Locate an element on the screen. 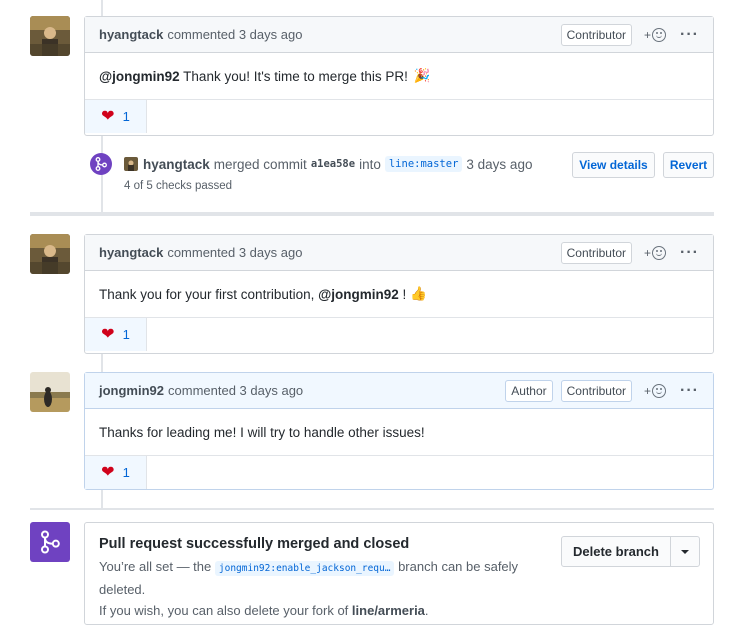 The height and width of the screenshot is (636, 742). merged-desc-text: You’re all set — the is located at coordinates (157, 566).